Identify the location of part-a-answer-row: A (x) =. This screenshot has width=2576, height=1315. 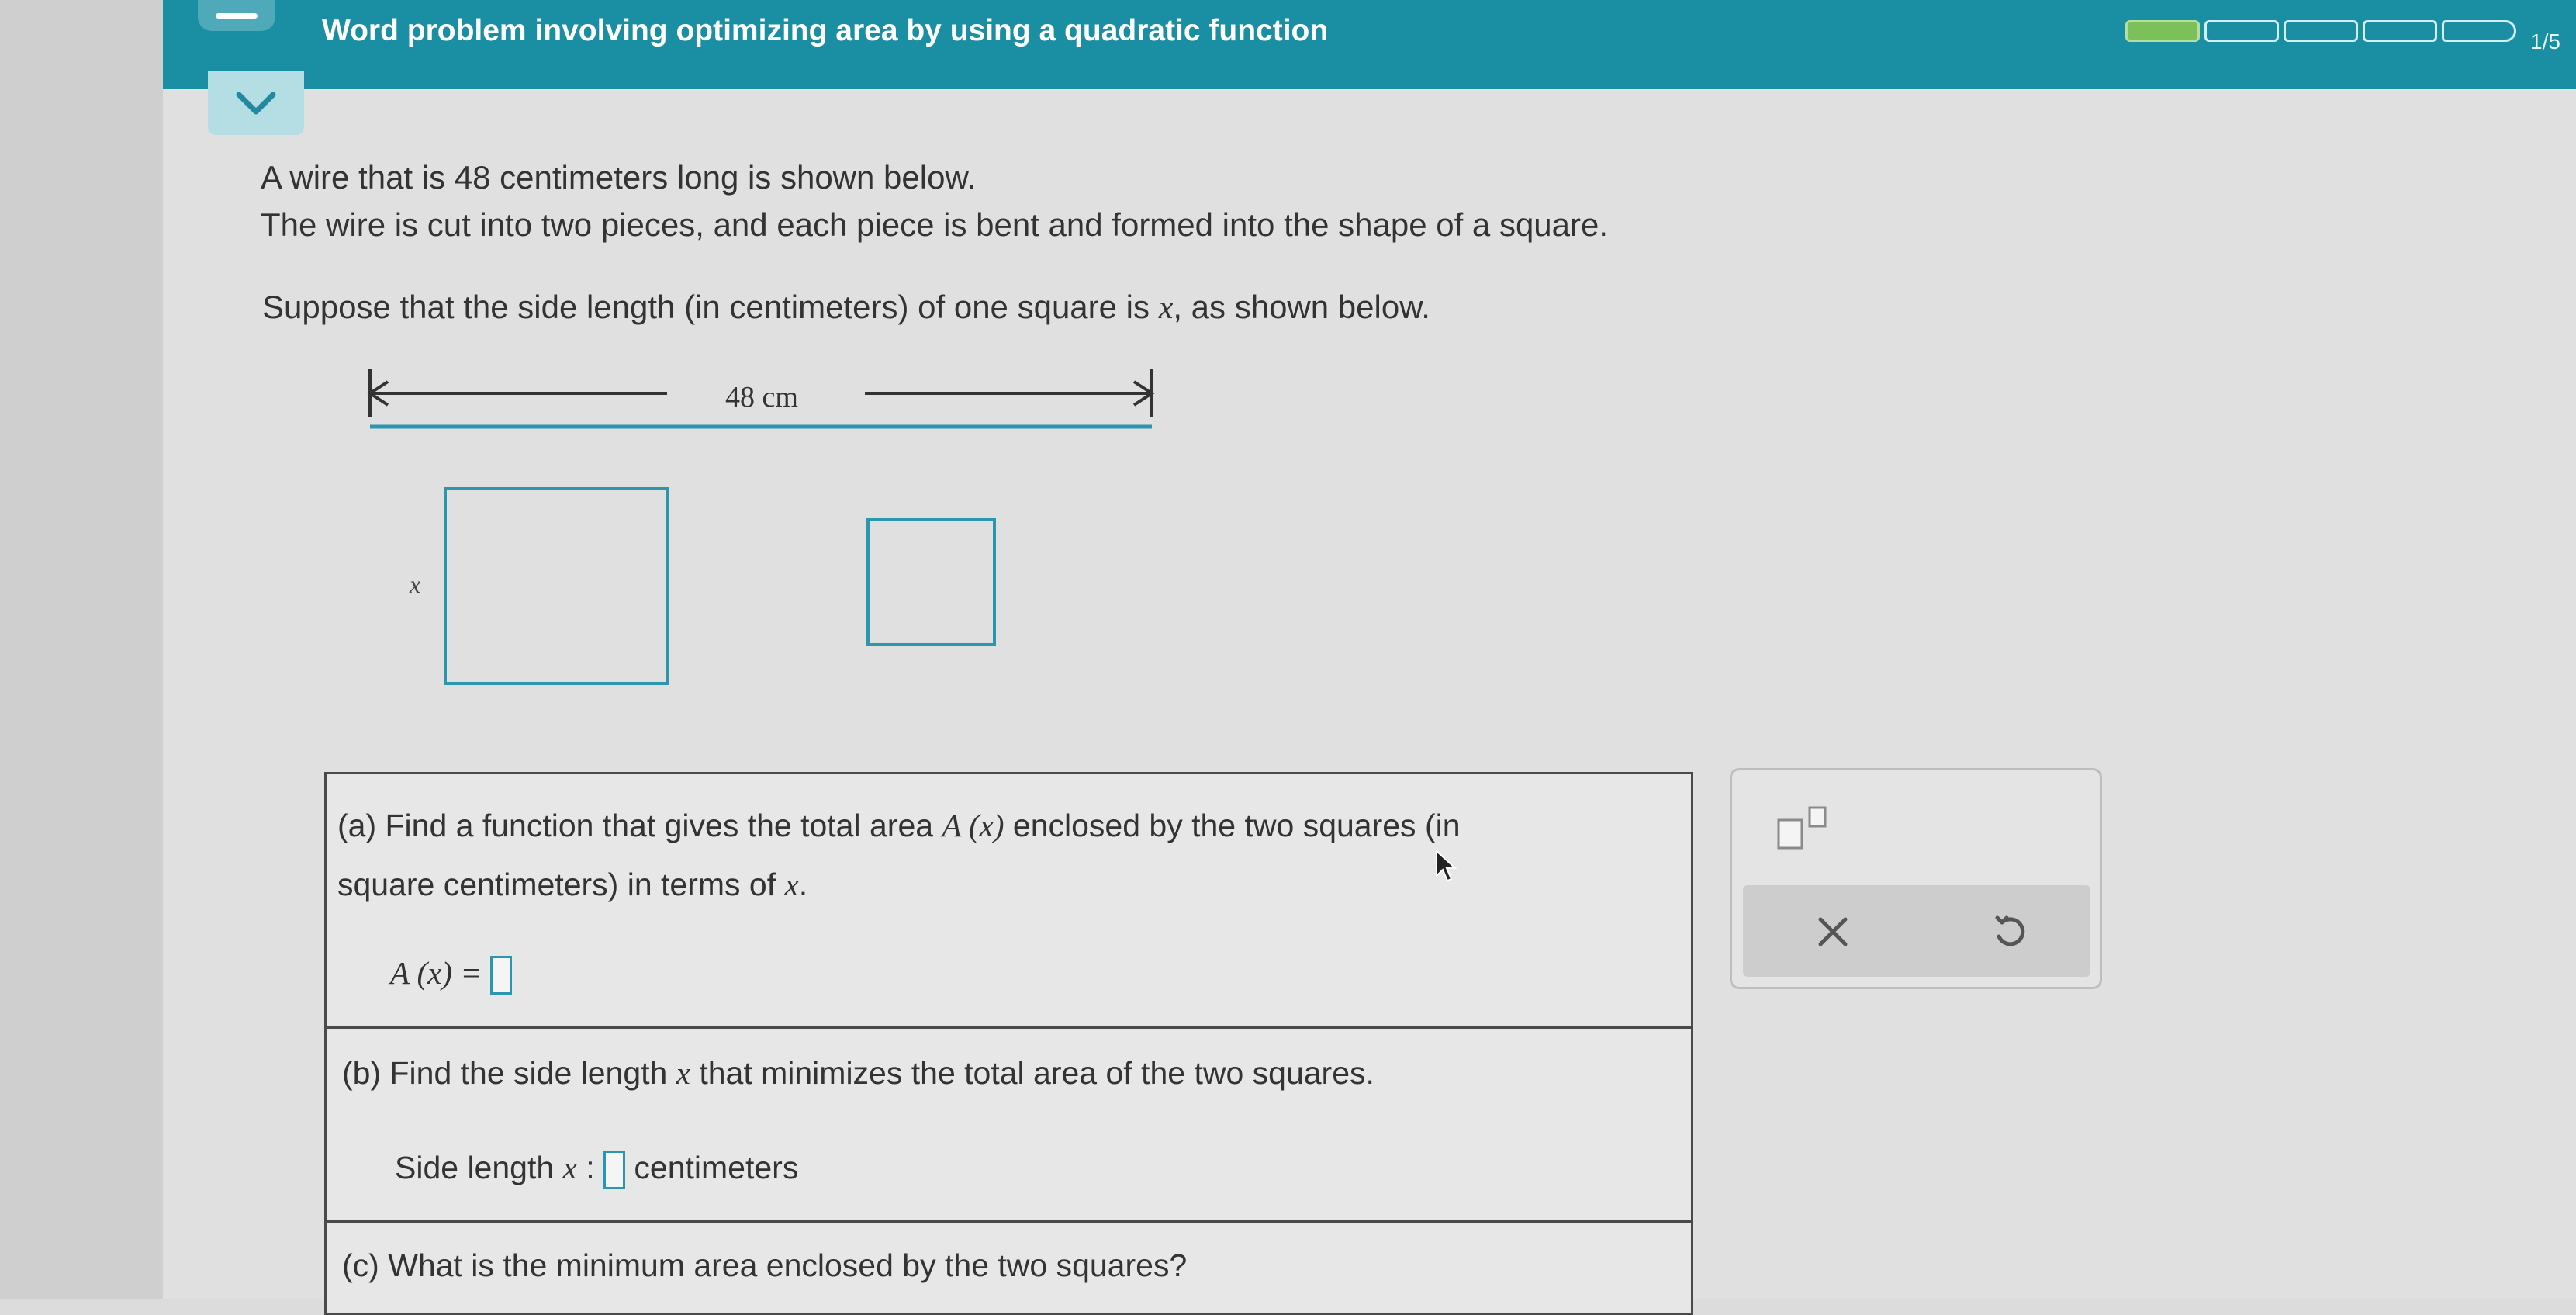
(451, 974).